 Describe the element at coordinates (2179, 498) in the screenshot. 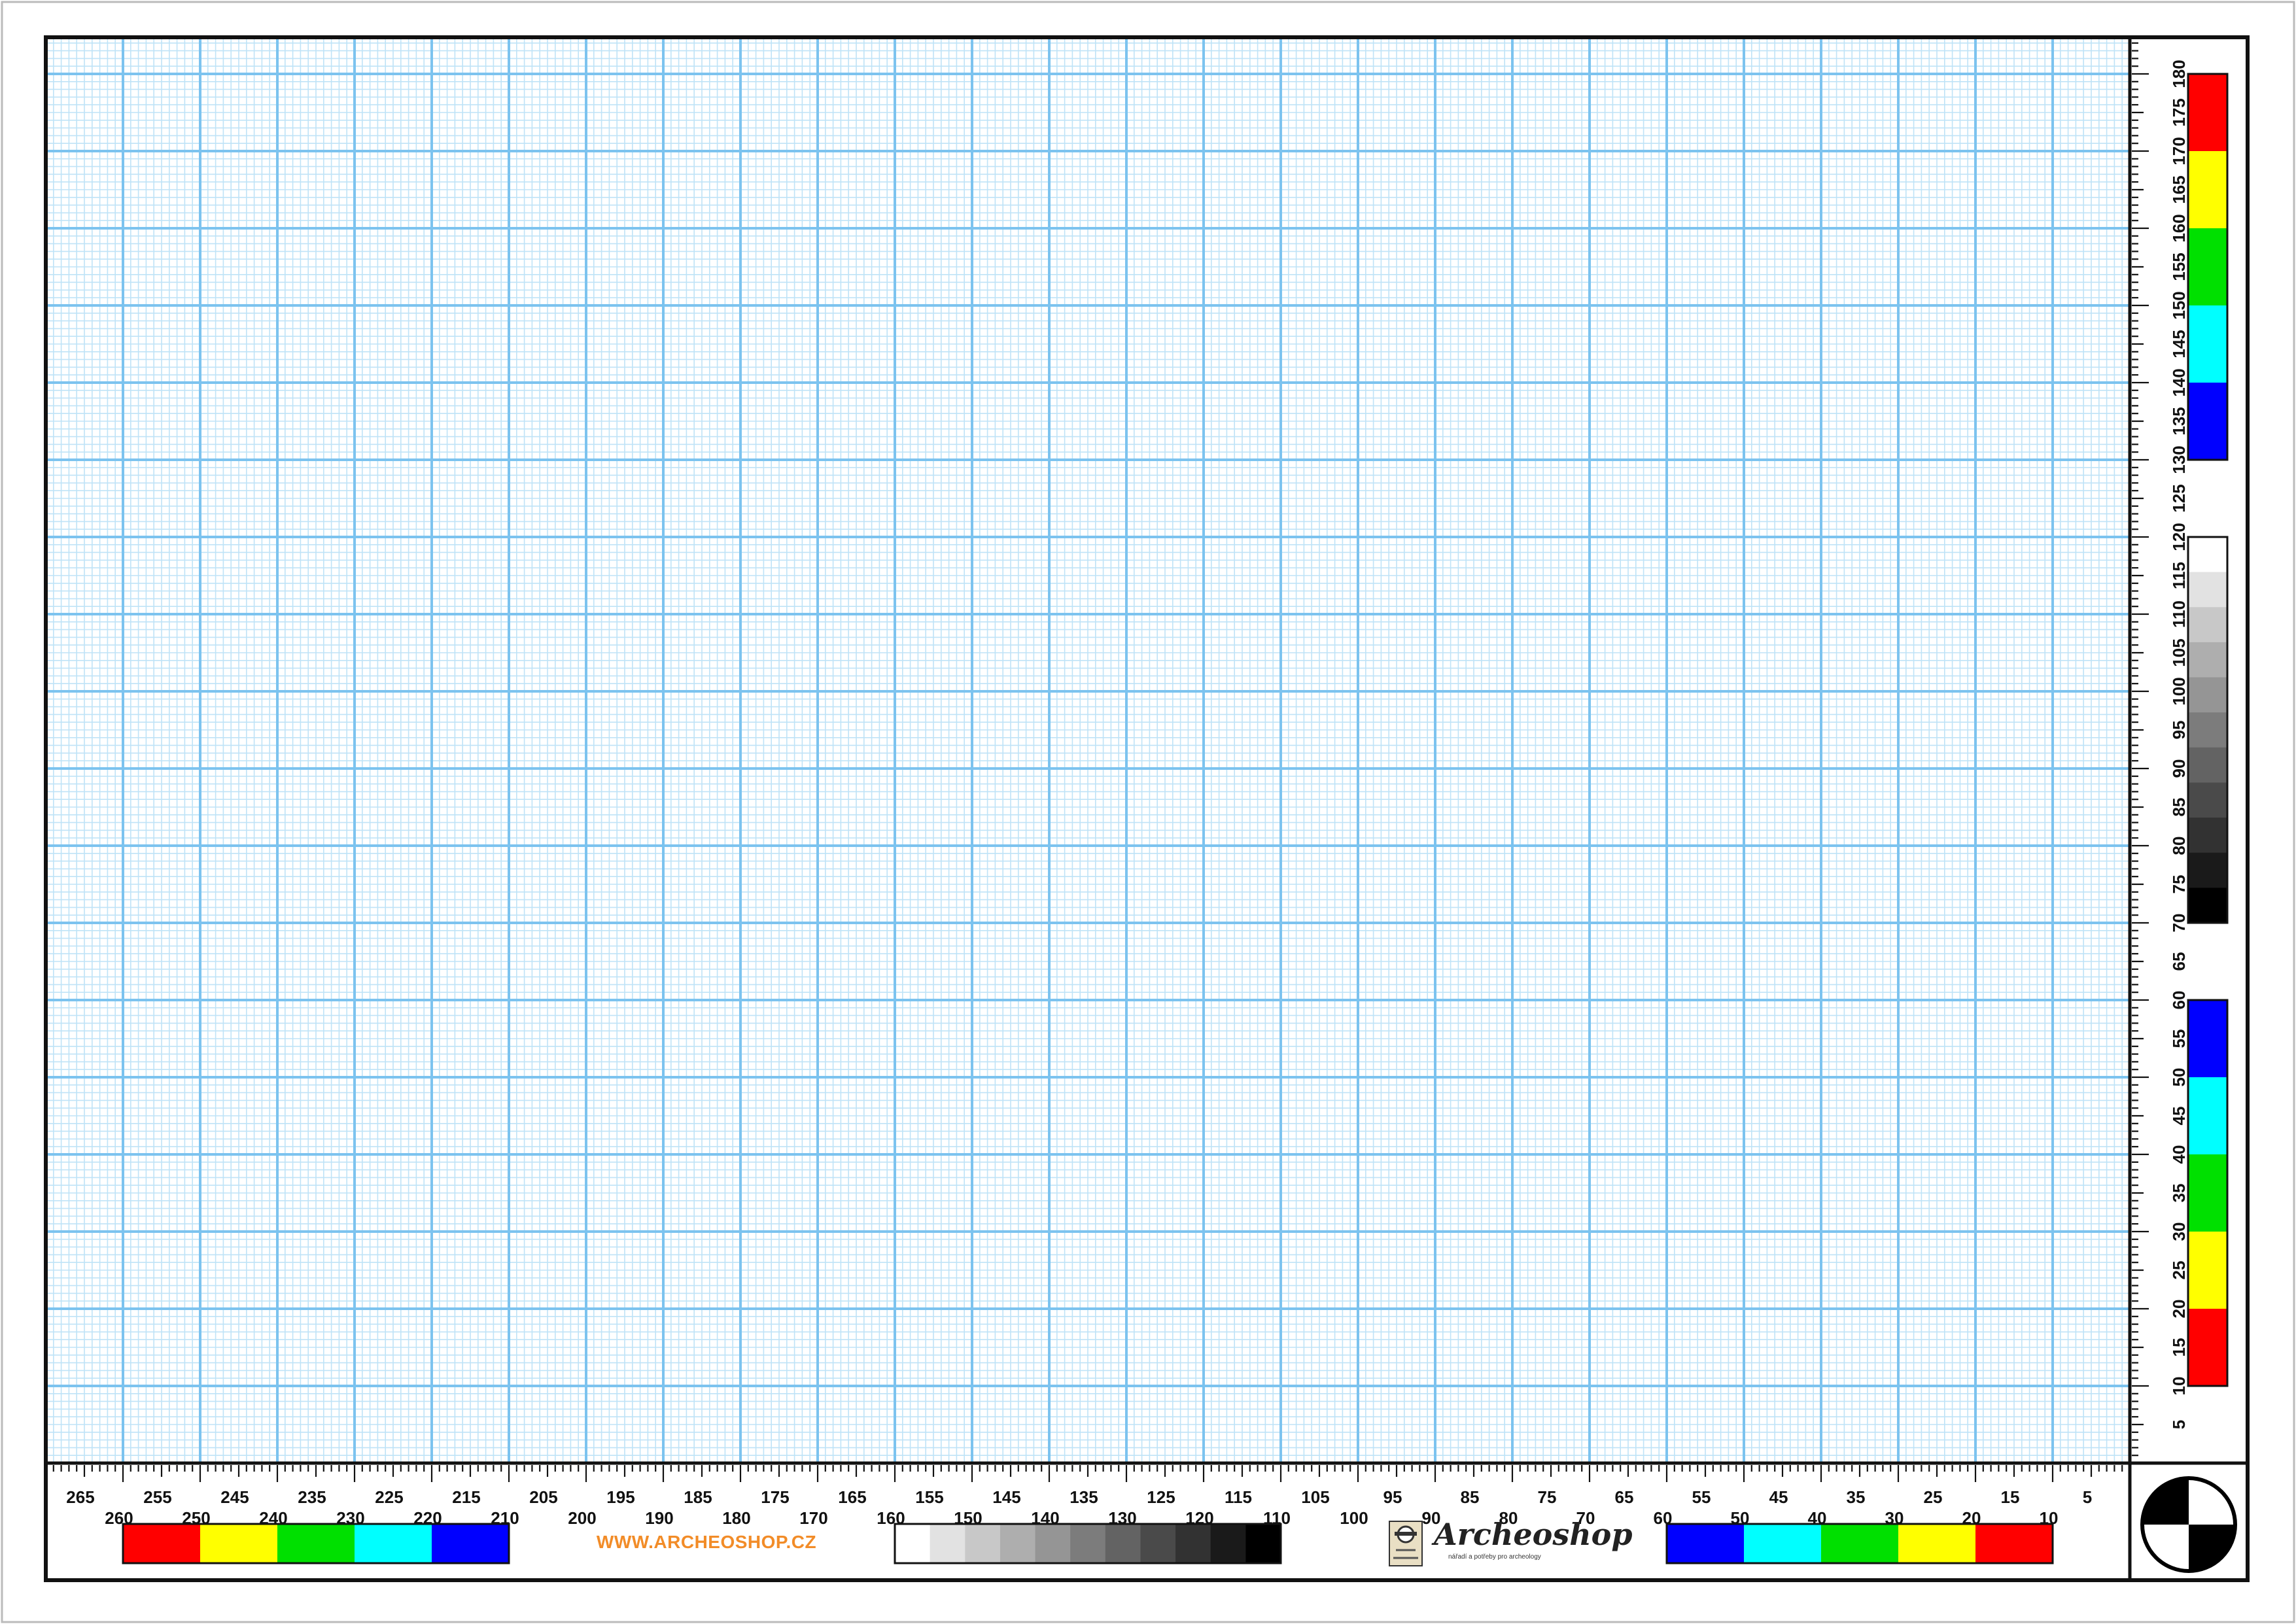

I see `side-ruler-label: 125` at that location.